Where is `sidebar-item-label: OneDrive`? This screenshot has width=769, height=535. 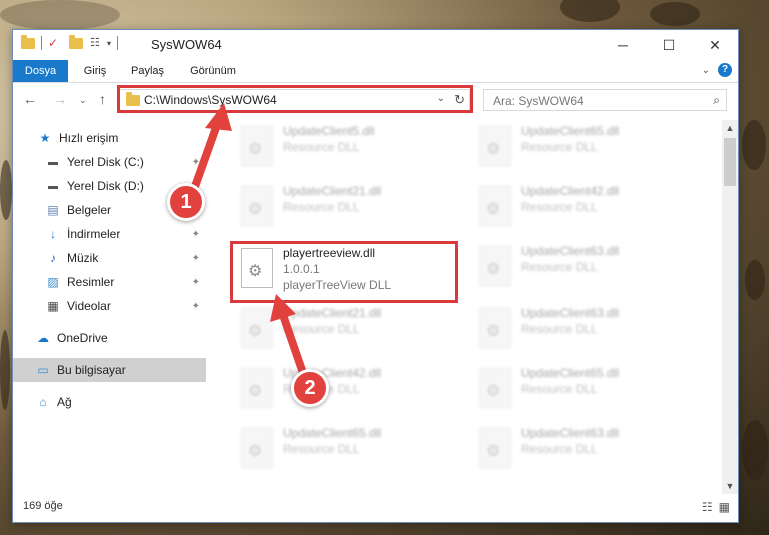 sidebar-item-label: OneDrive is located at coordinates (82, 338).